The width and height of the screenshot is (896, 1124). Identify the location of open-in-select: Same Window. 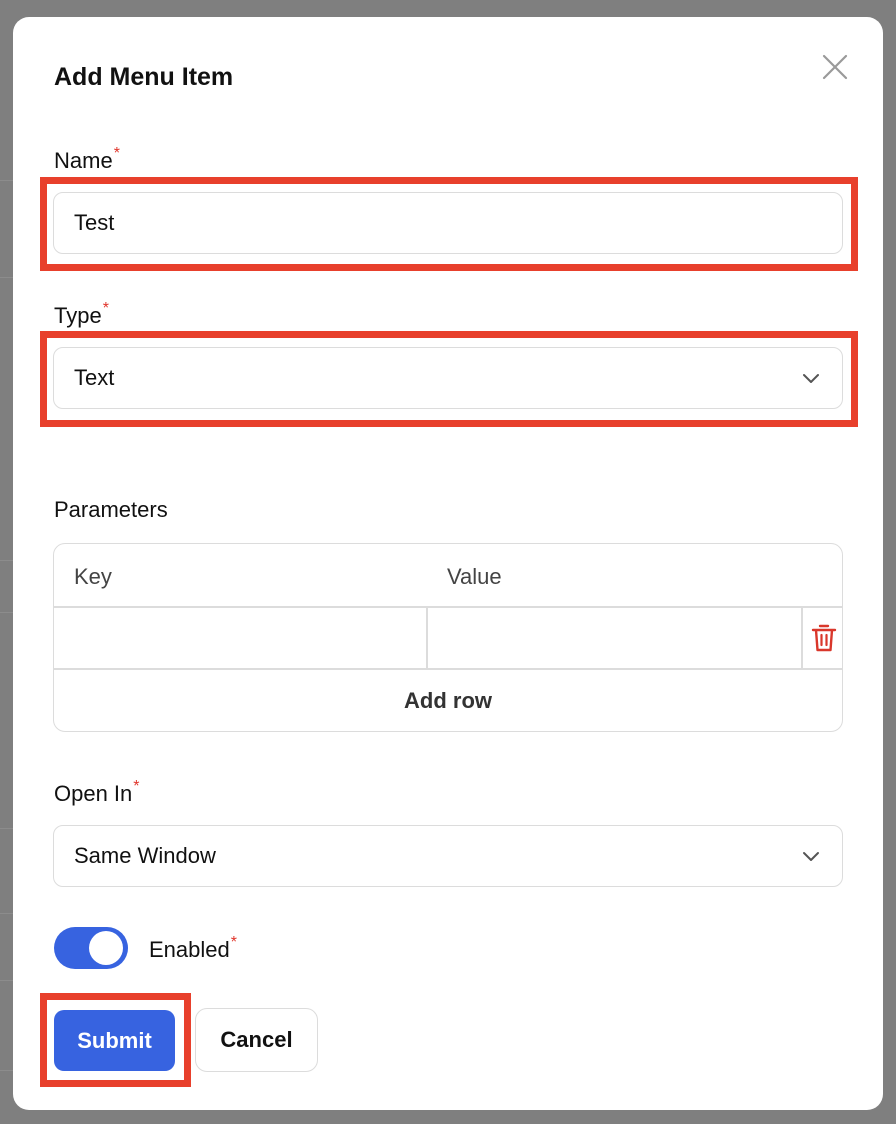
(448, 856).